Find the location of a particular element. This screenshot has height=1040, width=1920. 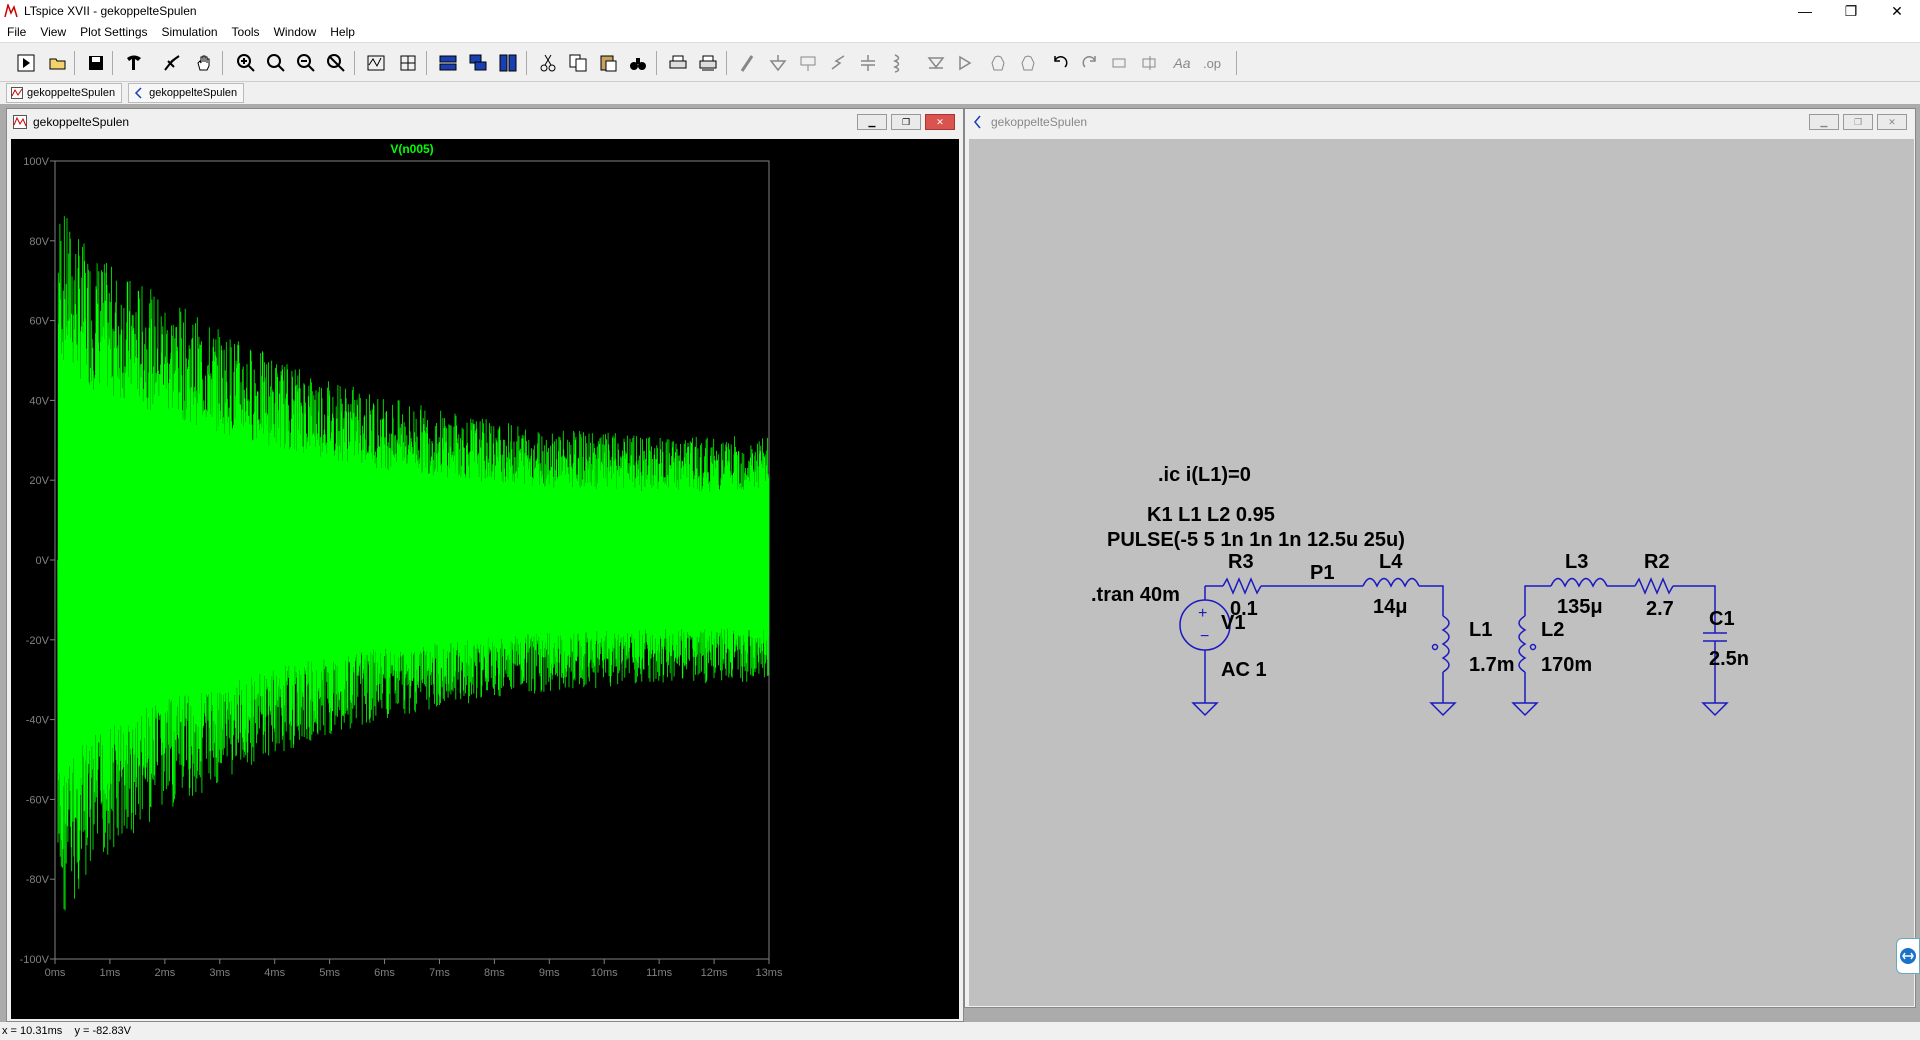

r2-label: R2 is located at coordinates (1657, 562).